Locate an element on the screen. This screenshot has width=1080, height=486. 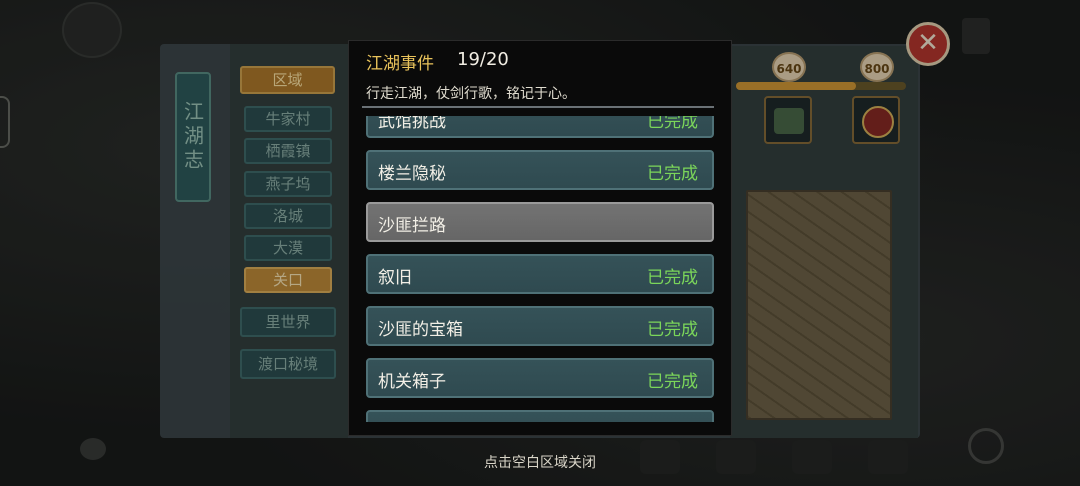
event-row: 机关箱子 已完成 is located at coordinates (540, 378).